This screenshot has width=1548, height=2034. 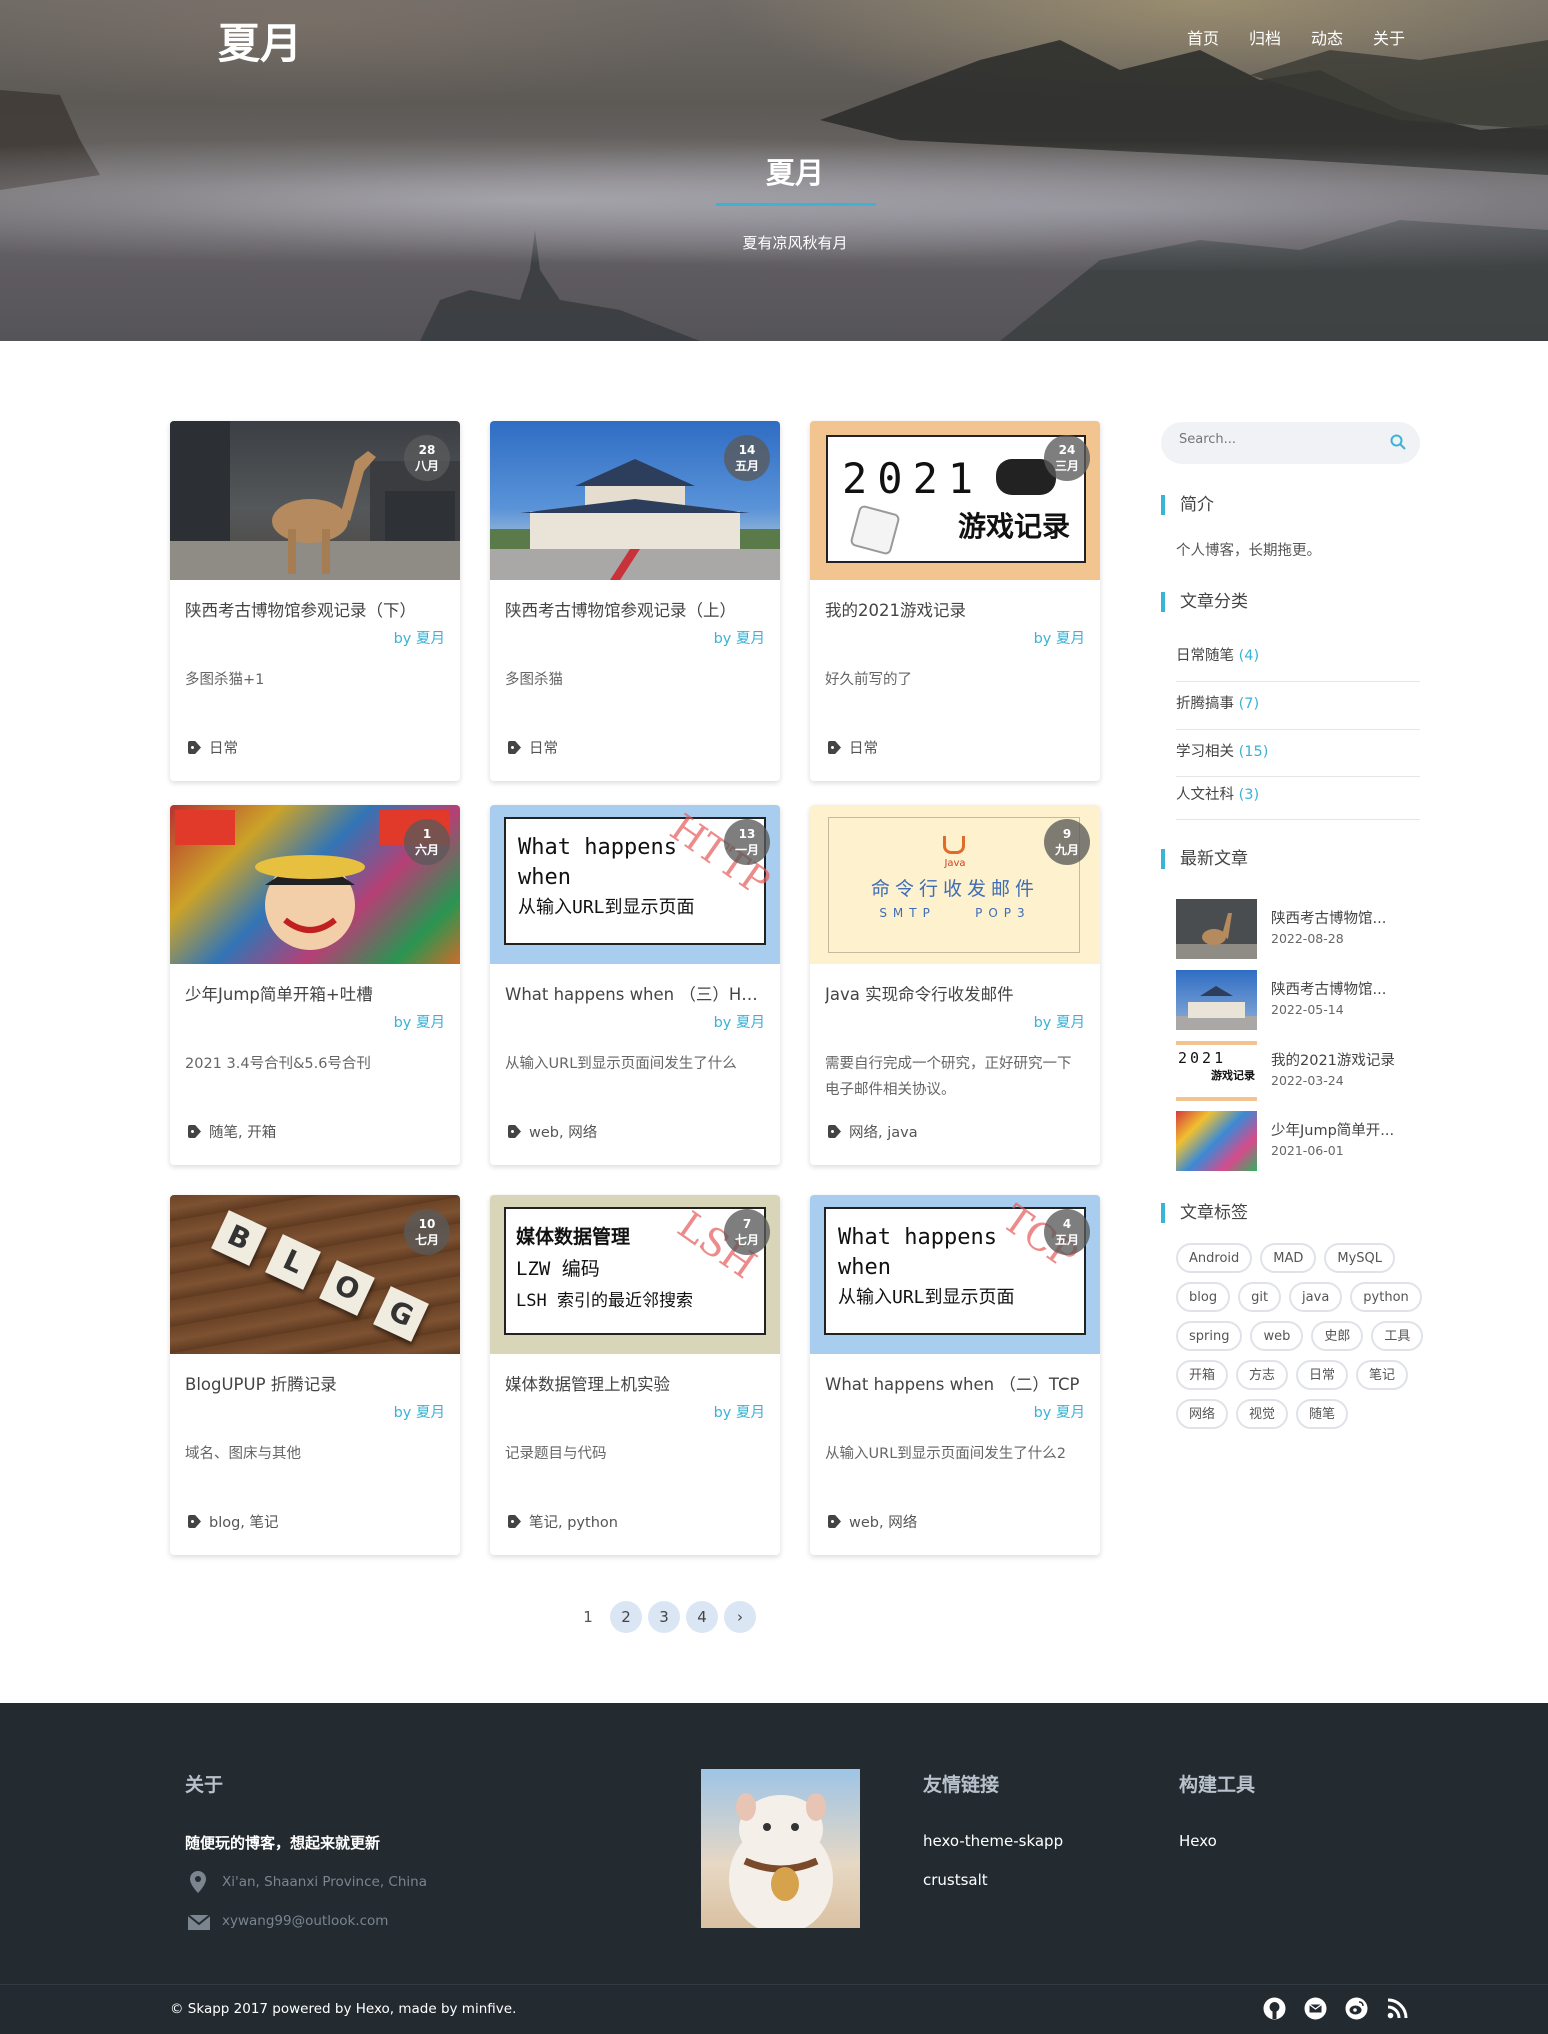 I want to click on post-card: 14 五月 陕西考古博物馆参观记录（上） by 夏月 多图杀猫 日常, so click(x=635, y=601).